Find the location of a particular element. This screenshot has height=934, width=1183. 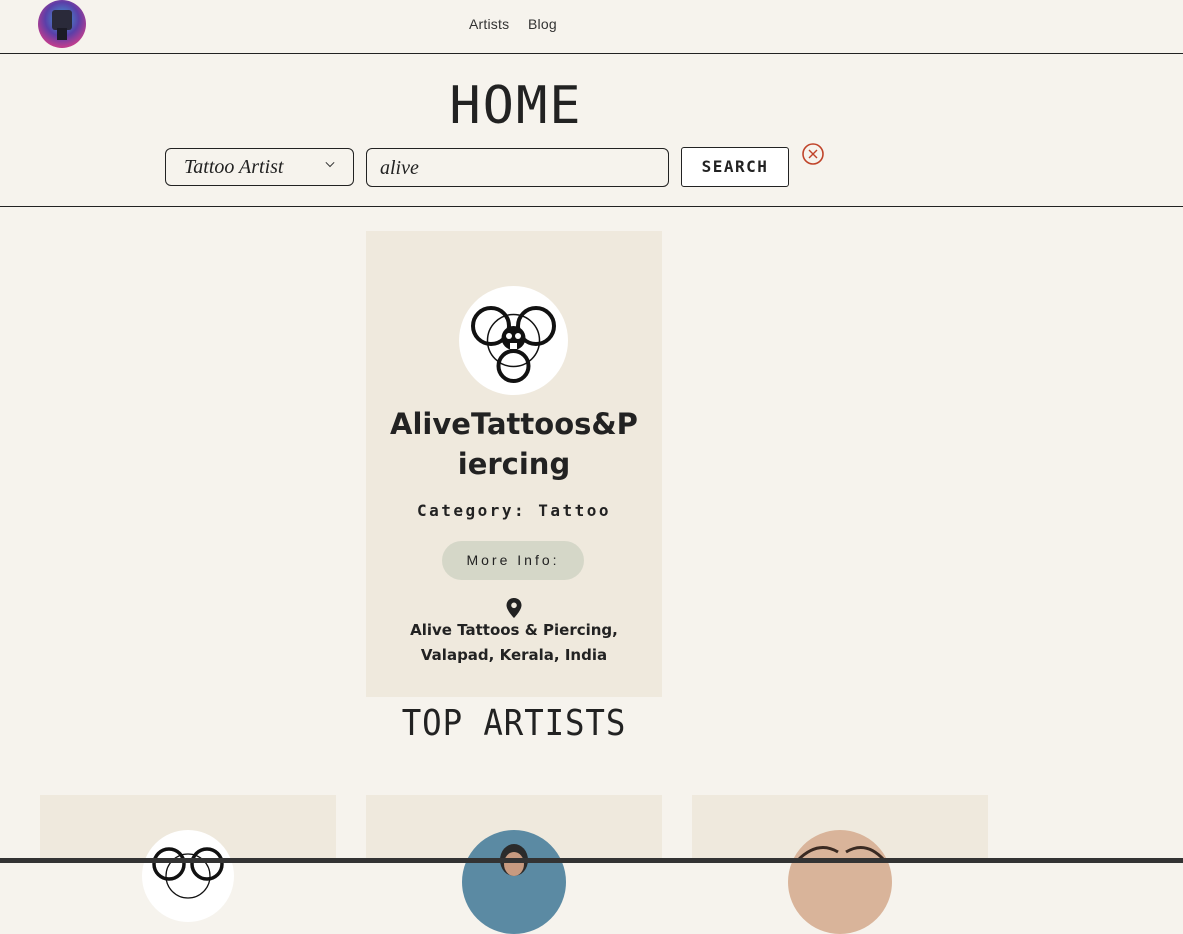

site-logo is located at coordinates (62, 24).